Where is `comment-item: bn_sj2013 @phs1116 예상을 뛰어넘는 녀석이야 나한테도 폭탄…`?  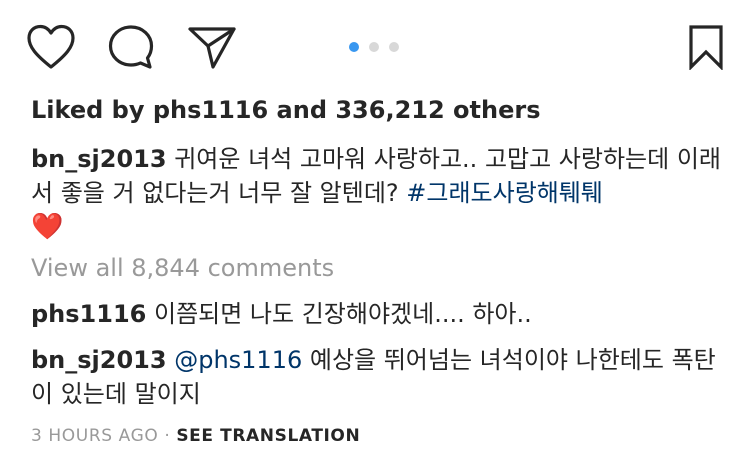 comment-item: bn_sj2013 @phs1116 예상을 뛰어넘는 녀석이야 나한테도 폭탄… is located at coordinates (381, 377).